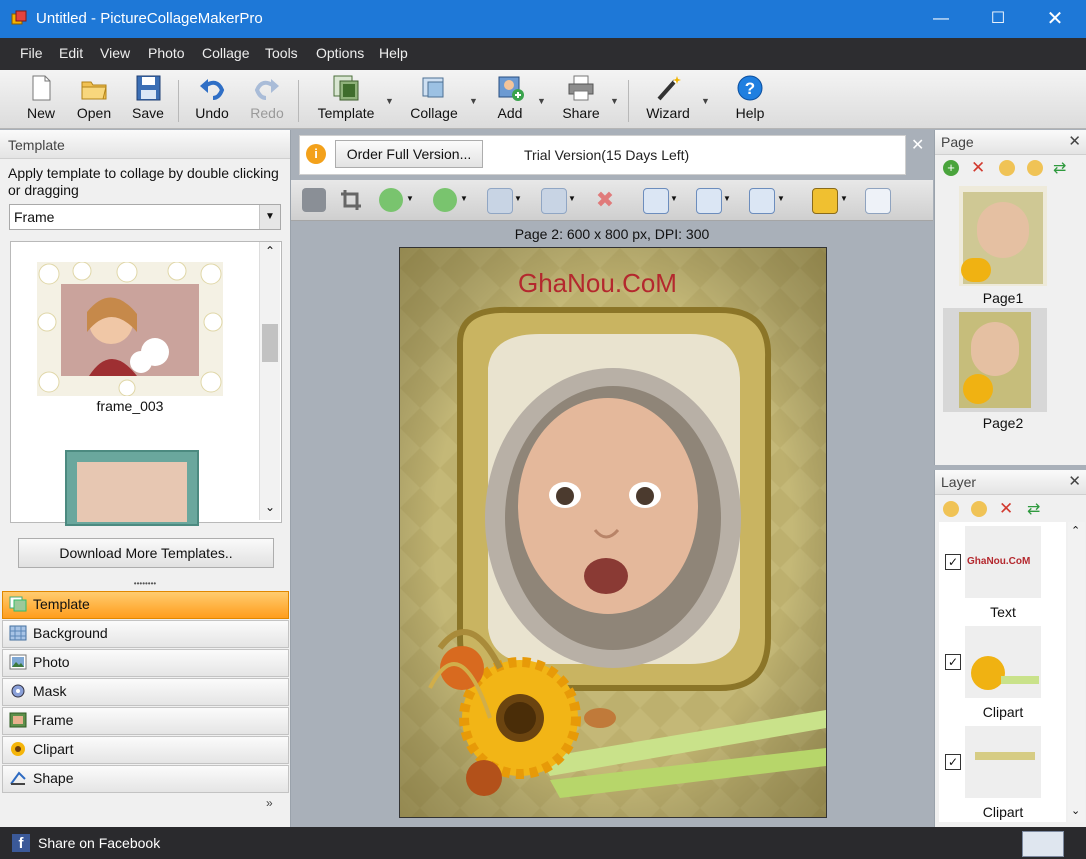 The image size is (1086, 859). Describe the element at coordinates (1055, 19) in the screenshot. I see `close-button: ✕` at that location.